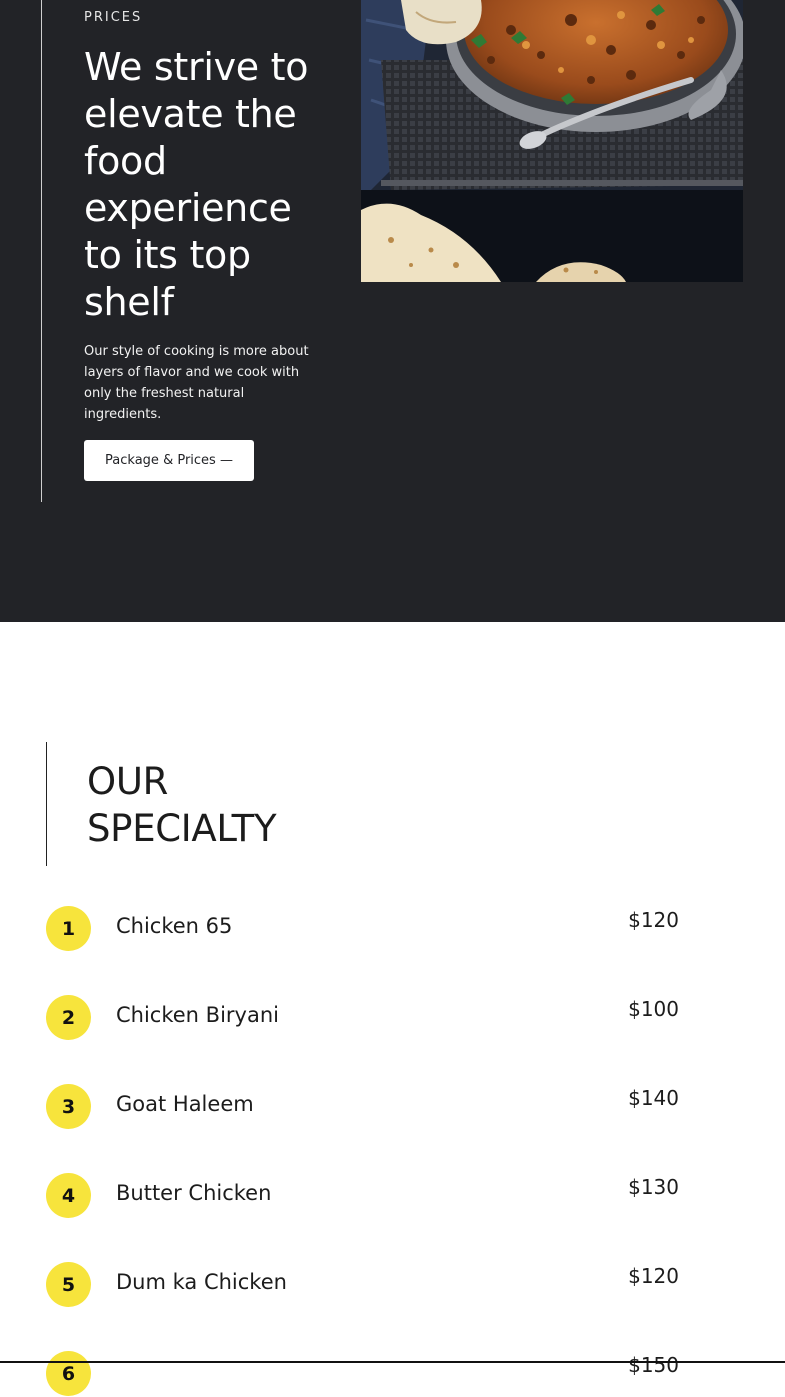 The width and height of the screenshot is (785, 1397). Describe the element at coordinates (169, 460) in the screenshot. I see `package-prices-button: Package & Prices —` at that location.